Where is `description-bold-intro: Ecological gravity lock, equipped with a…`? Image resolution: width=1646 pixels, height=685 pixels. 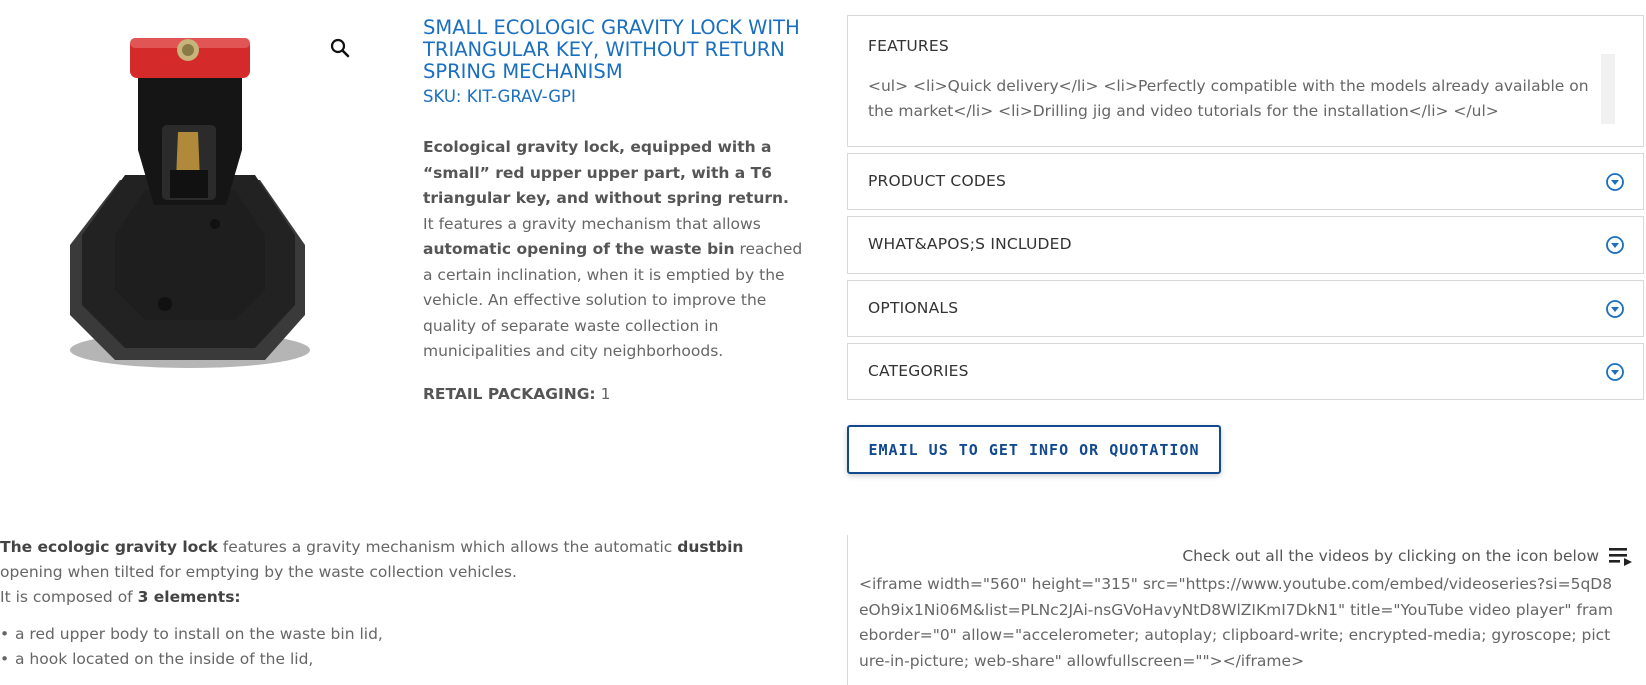 description-bold-intro: Ecological gravity lock, equipped with a… is located at coordinates (606, 172).